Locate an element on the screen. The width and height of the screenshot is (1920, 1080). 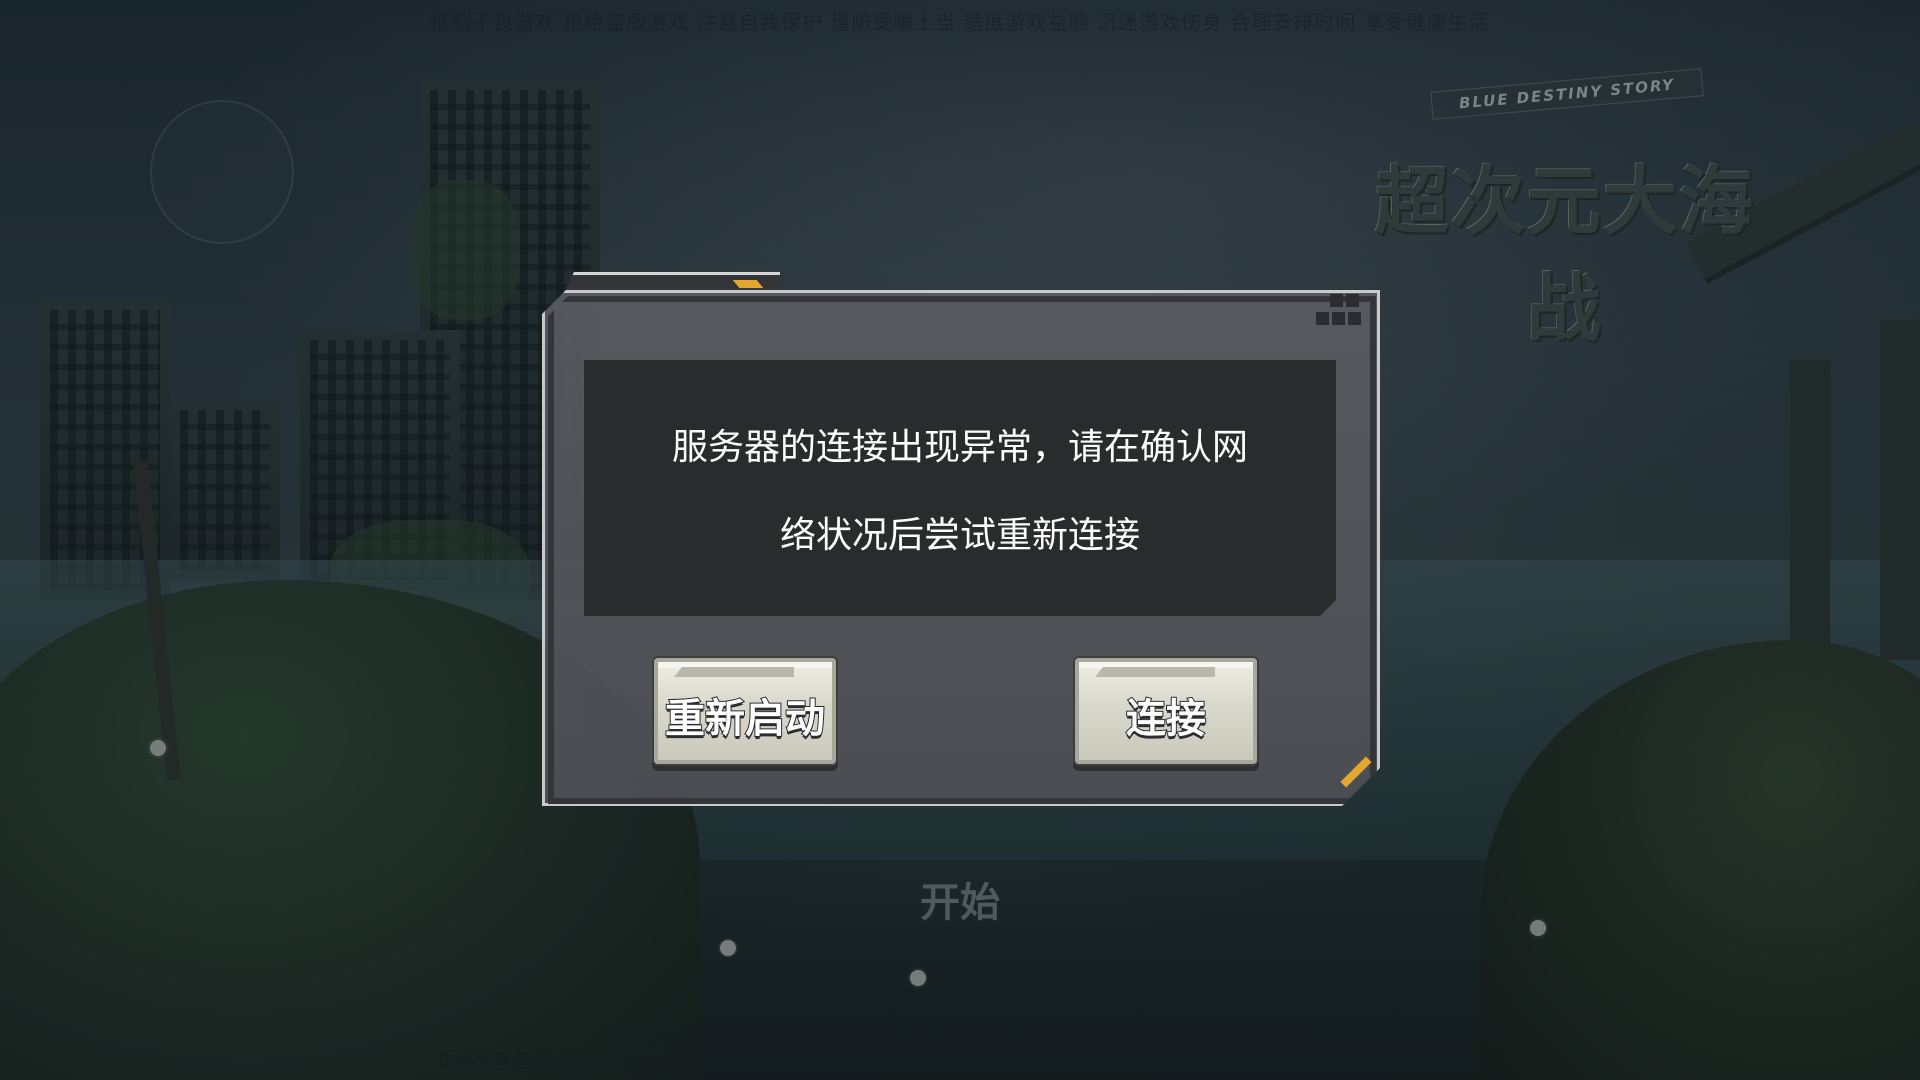
start-button: 开始 is located at coordinates (960, 903).